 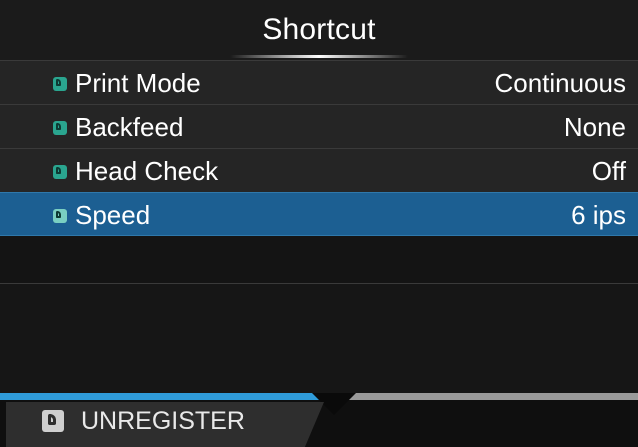 I want to click on unregister-label: UNREGISTER, so click(x=163, y=421).